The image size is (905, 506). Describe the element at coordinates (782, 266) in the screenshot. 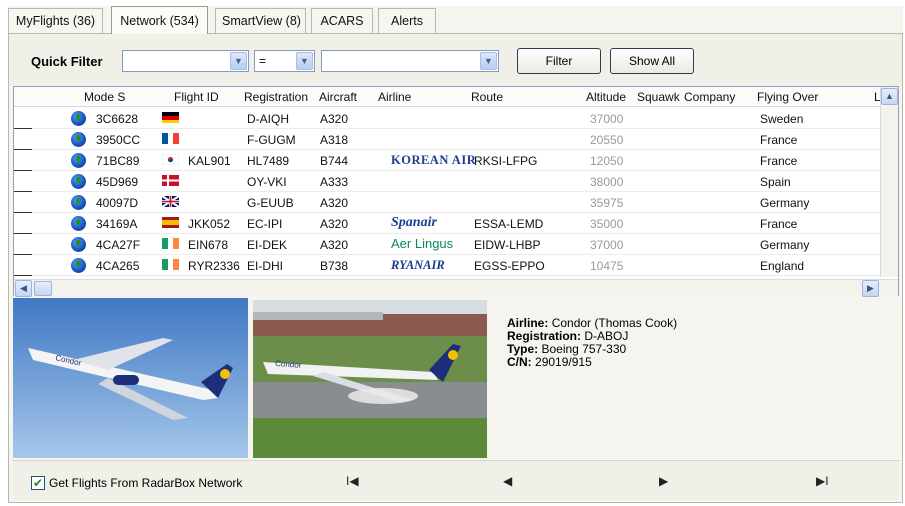

I see `cell-flying-over: England` at that location.